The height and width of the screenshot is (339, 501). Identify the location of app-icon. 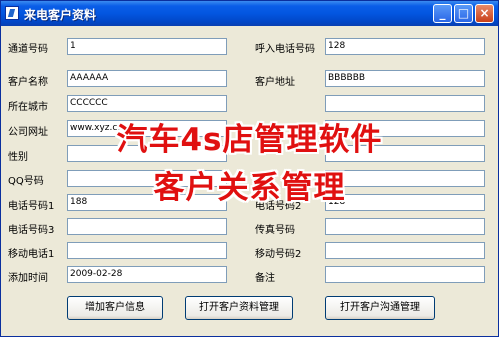
(12, 13).